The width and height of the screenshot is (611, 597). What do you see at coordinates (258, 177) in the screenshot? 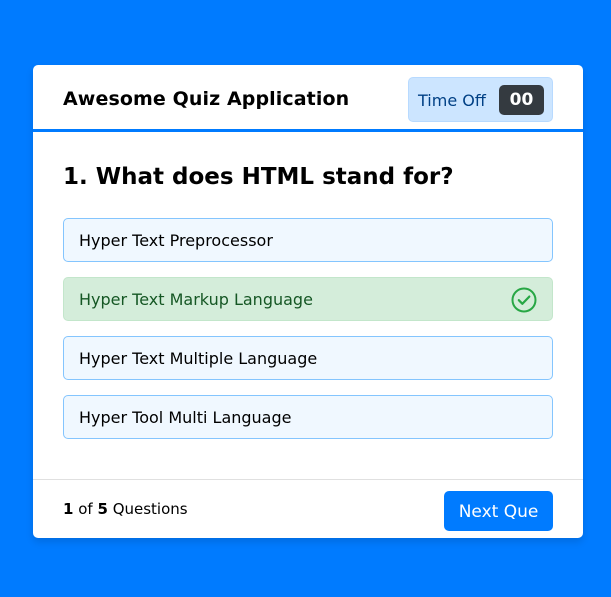
I see `question-text: 1. What does HTML stand for?` at bounding box center [258, 177].